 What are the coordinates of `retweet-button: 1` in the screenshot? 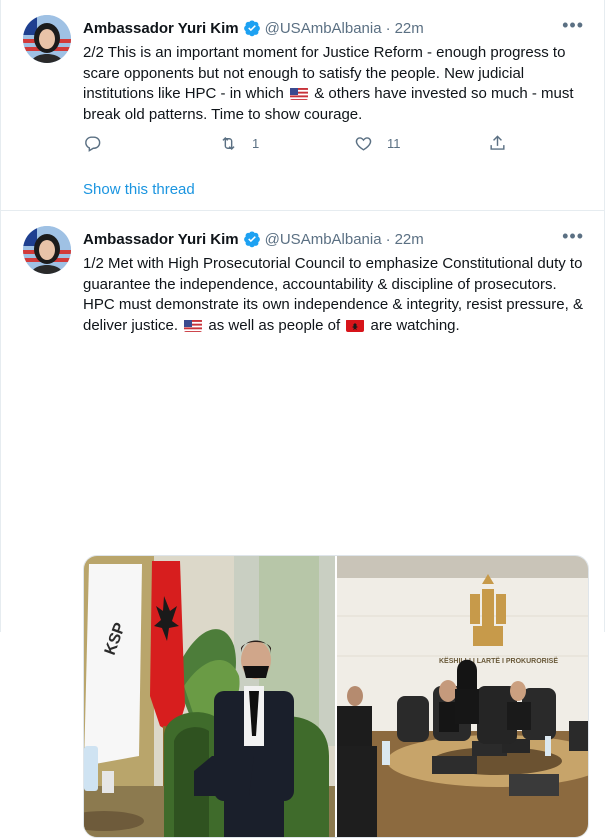 It's located at (239, 143).